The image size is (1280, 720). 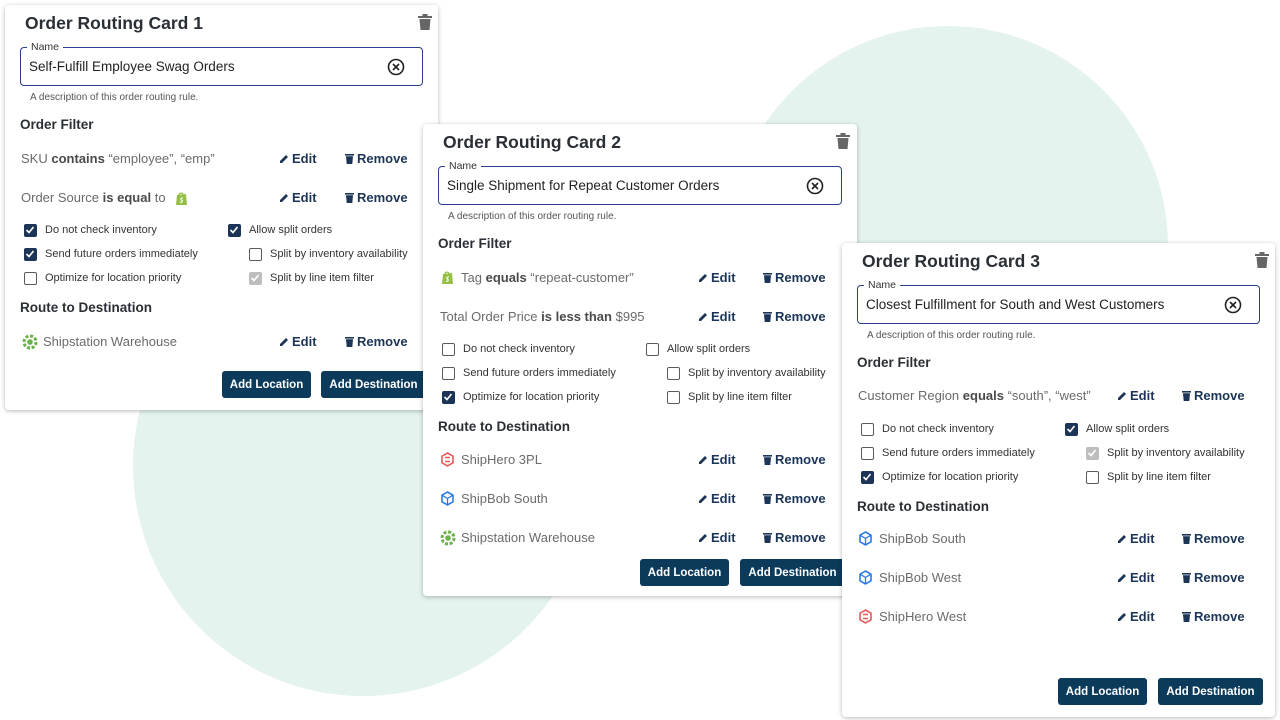 I want to click on destination-name: Shipstation Warehouse, so click(x=110, y=341).